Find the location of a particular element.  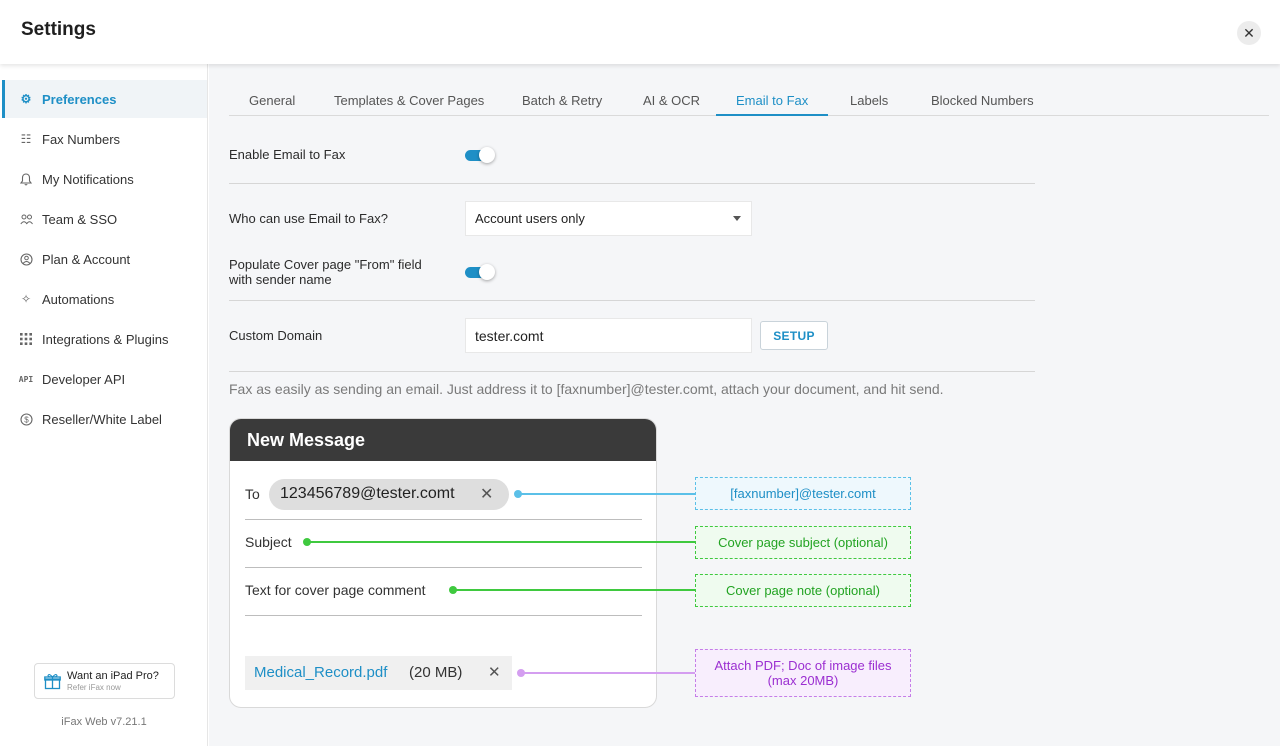

sidebar-item-reseller-white-label: $ Reseller/White Label is located at coordinates (104, 419).